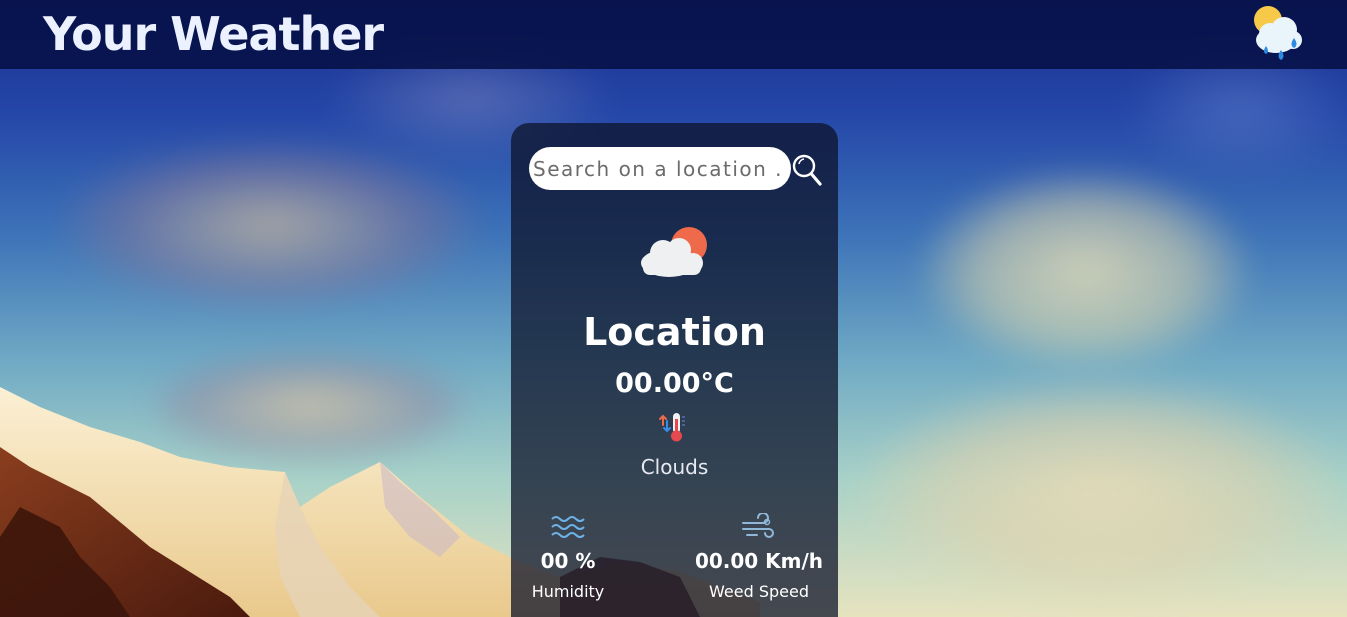  I want to click on temperature-value: 00.00°C, so click(674, 383).